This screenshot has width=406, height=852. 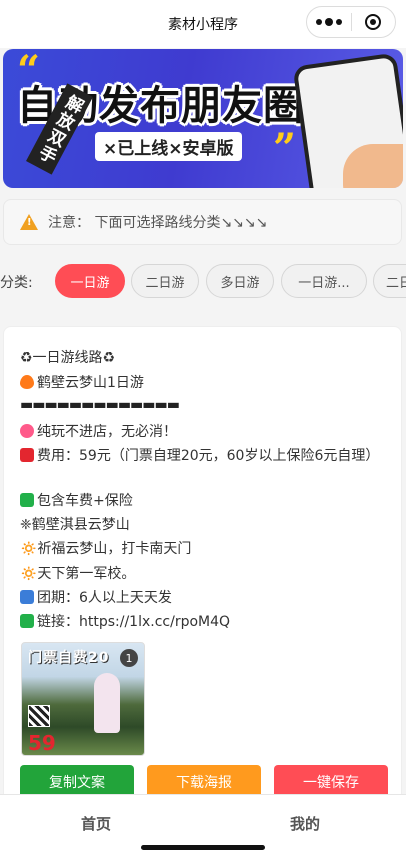 I want to click on mini-program-capsule, so click(x=351, y=22).